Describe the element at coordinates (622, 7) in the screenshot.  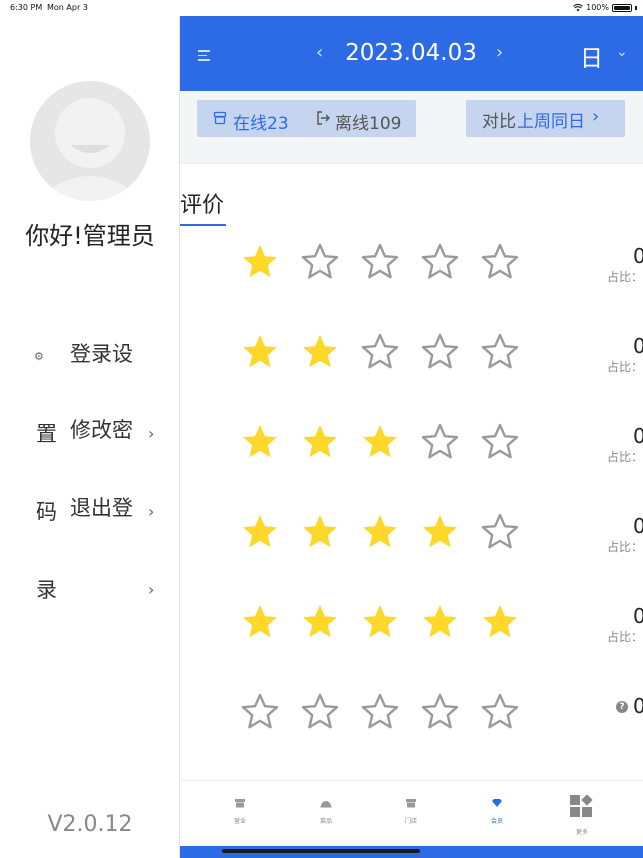
I see `battery-icon` at that location.